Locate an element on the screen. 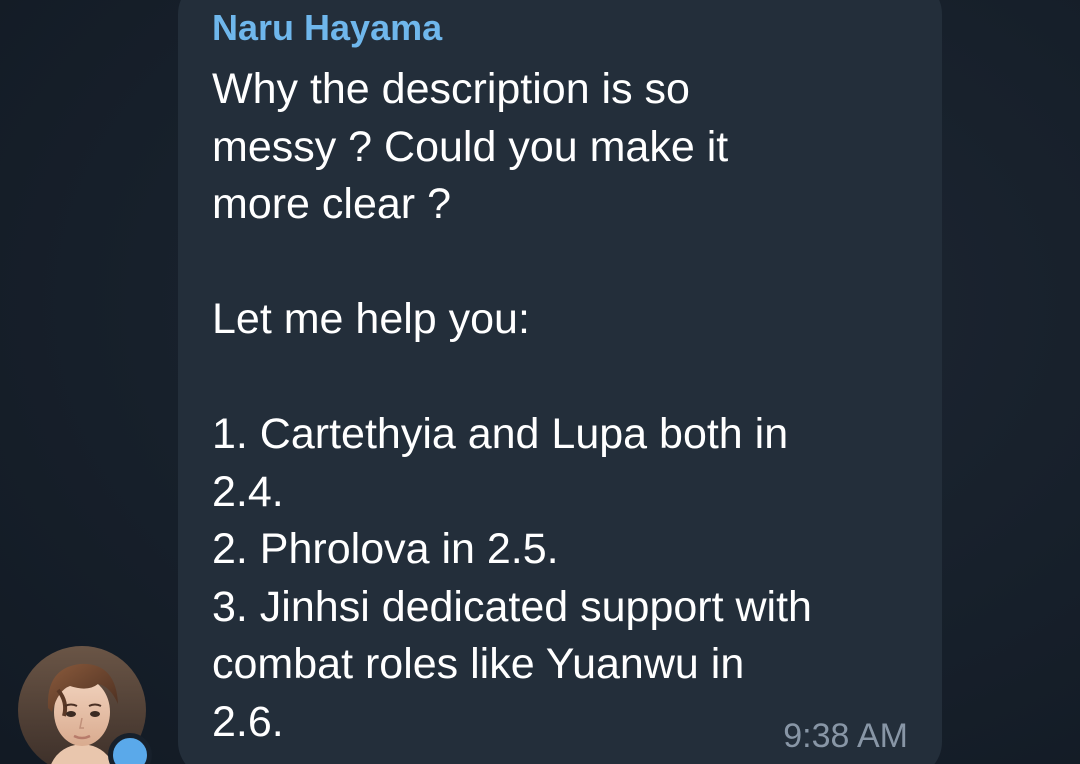 Image resolution: width=1080 pixels, height=764 pixels. online-status-icon is located at coordinates (130, 748).